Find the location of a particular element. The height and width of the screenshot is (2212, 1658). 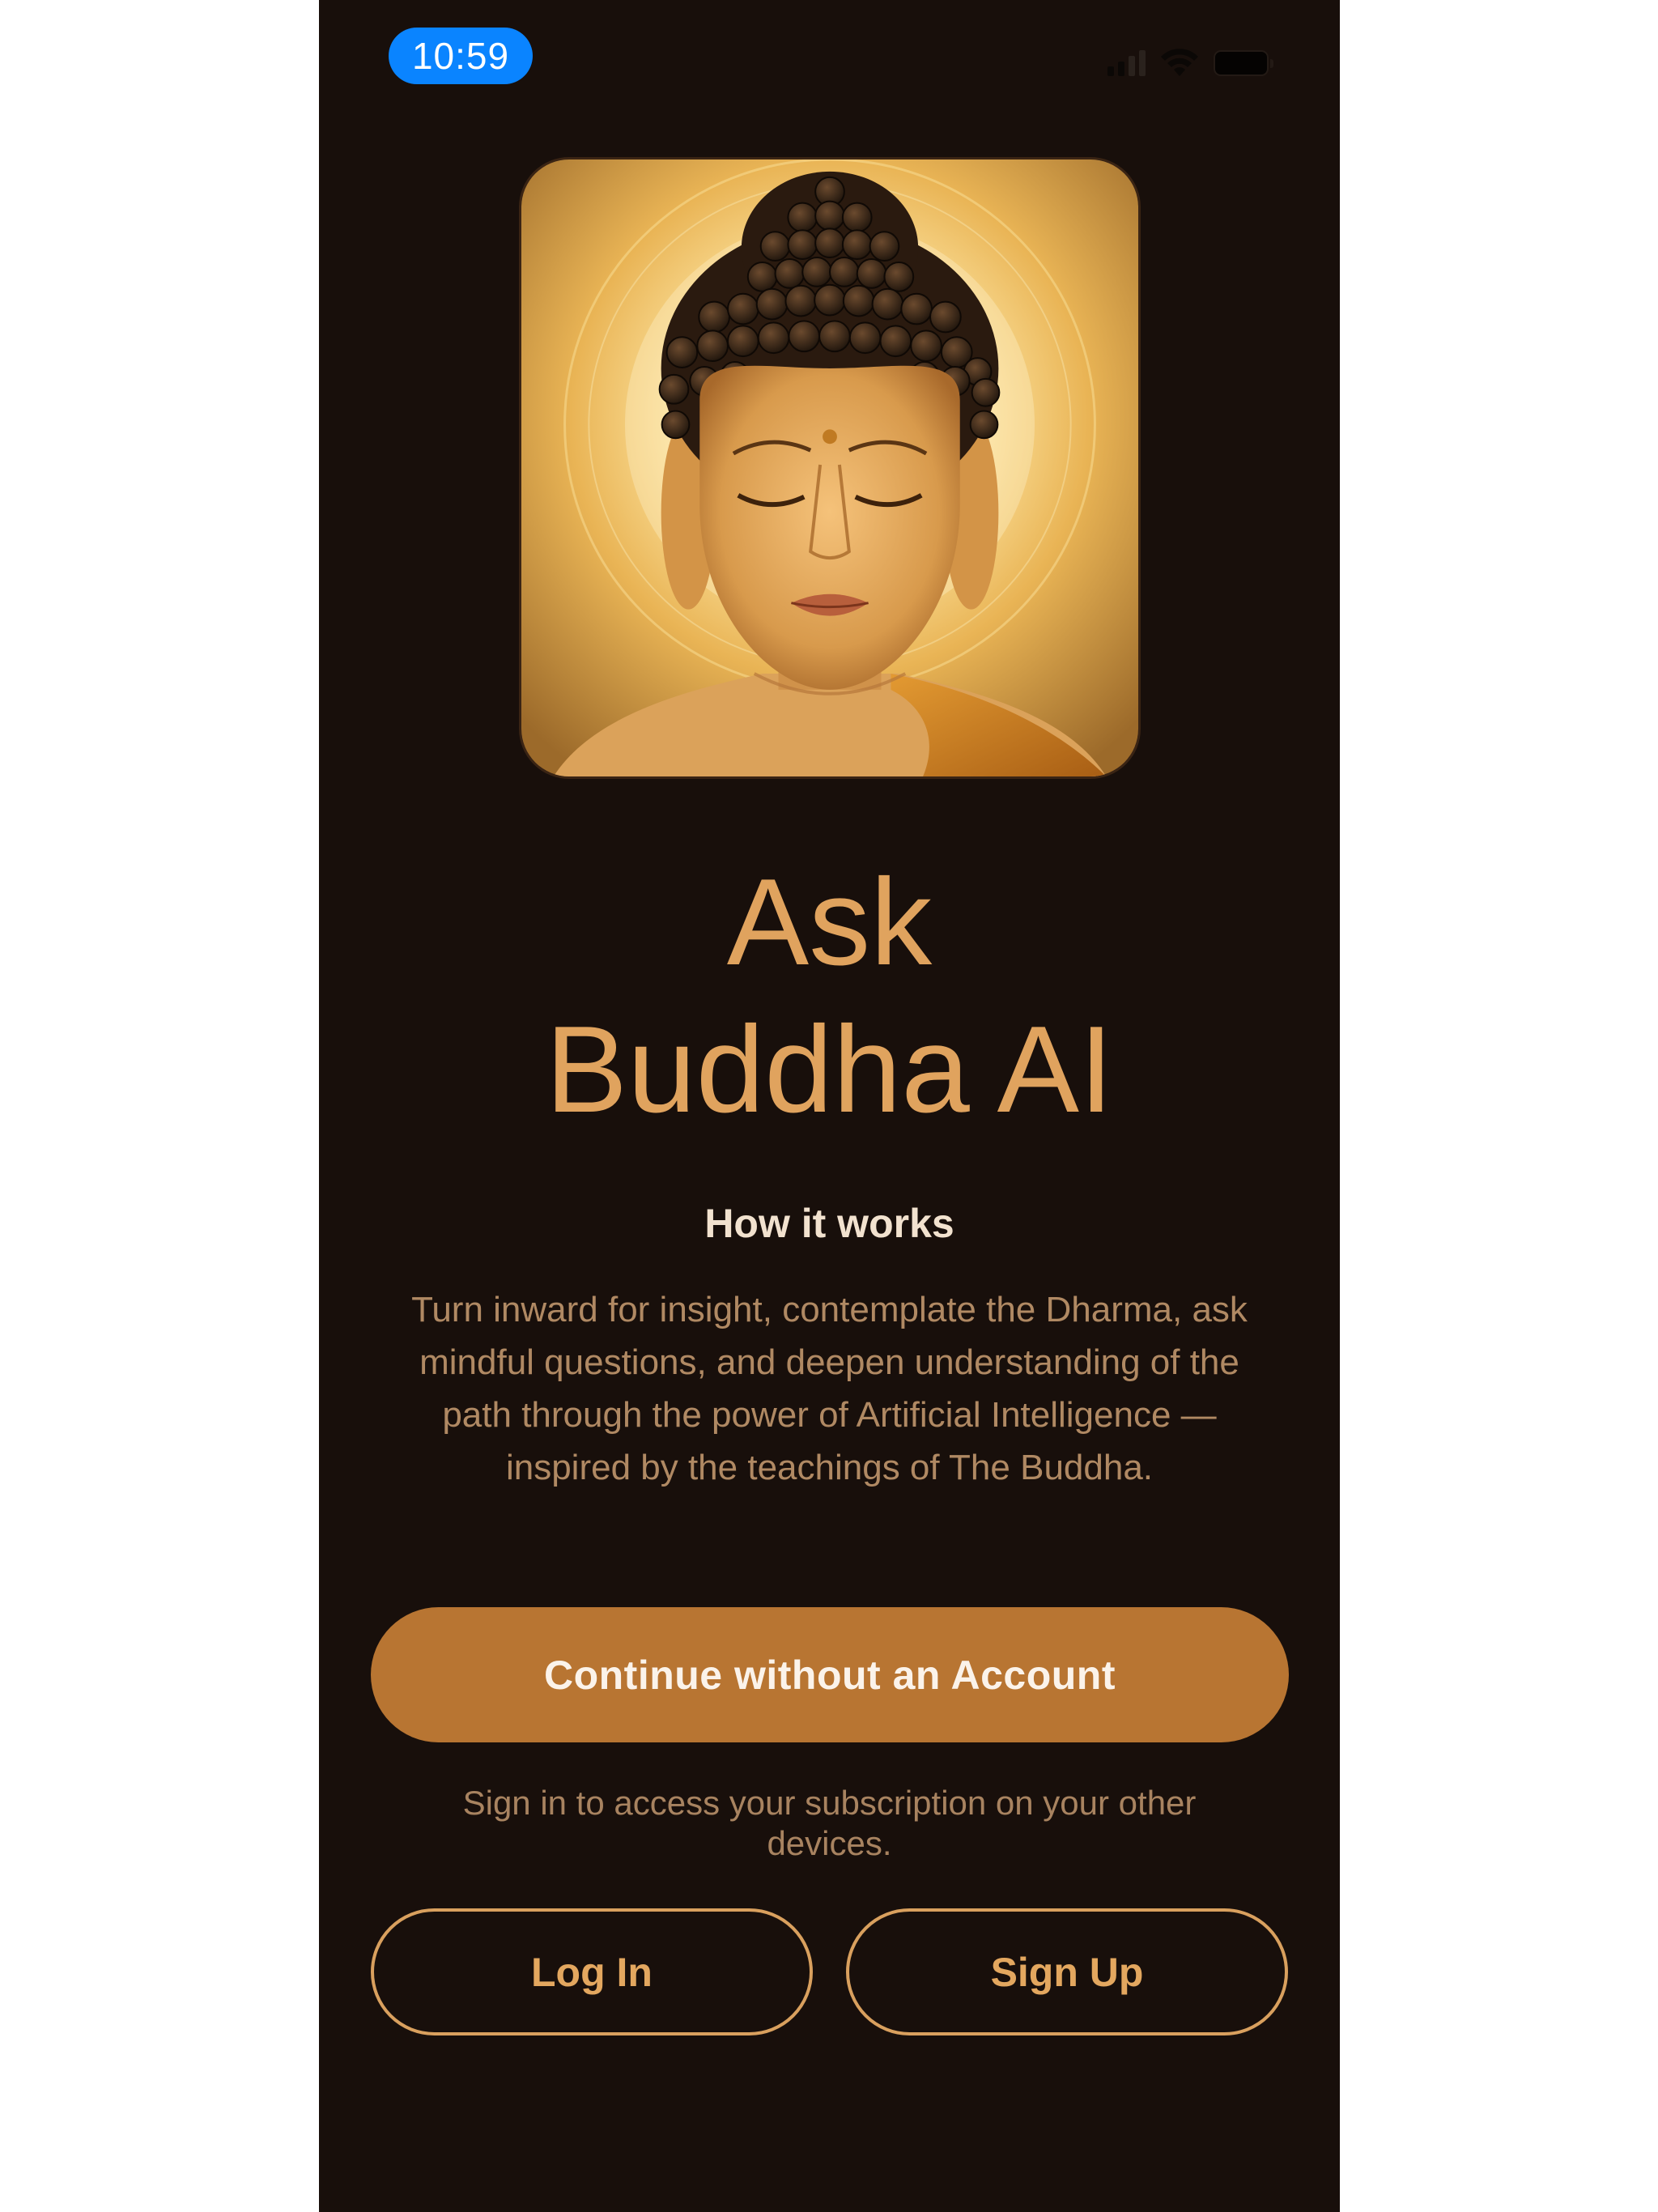

app-title-line-1: Ask is located at coordinates (829, 922).